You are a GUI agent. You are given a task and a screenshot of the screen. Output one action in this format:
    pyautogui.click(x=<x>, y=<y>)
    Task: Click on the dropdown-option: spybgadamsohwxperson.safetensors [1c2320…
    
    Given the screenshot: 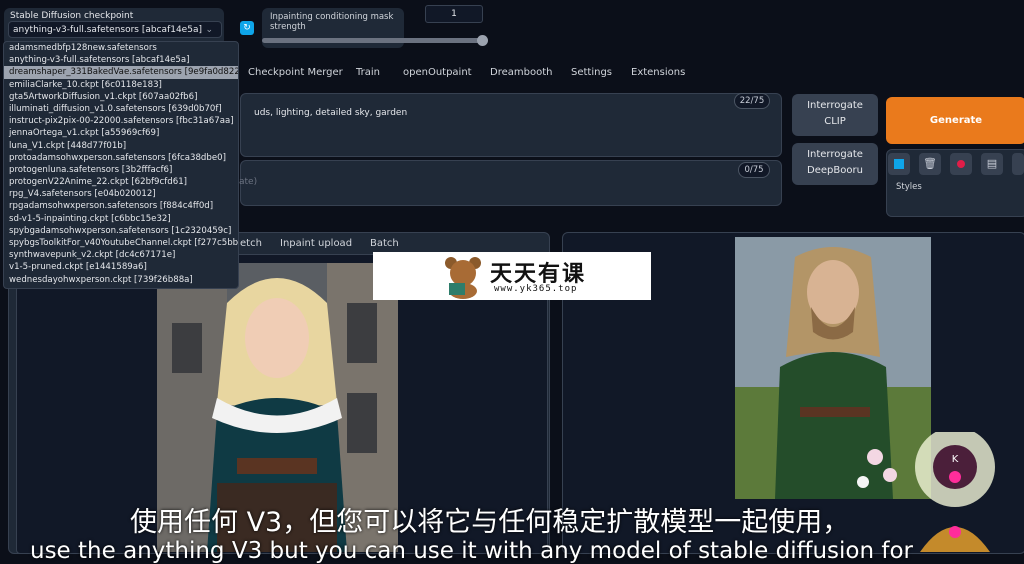 What is the action you would take?
    pyautogui.click(x=121, y=231)
    